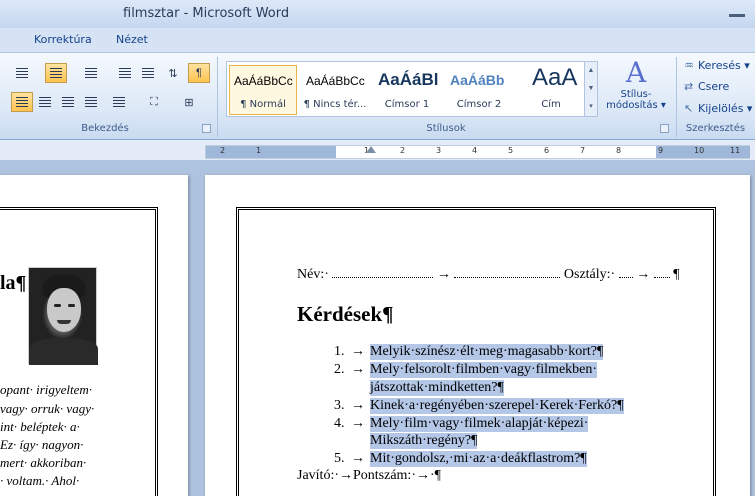 This screenshot has width=755, height=496. I want to click on left-text-line: Ez· így· nagyon·, so click(42, 444).